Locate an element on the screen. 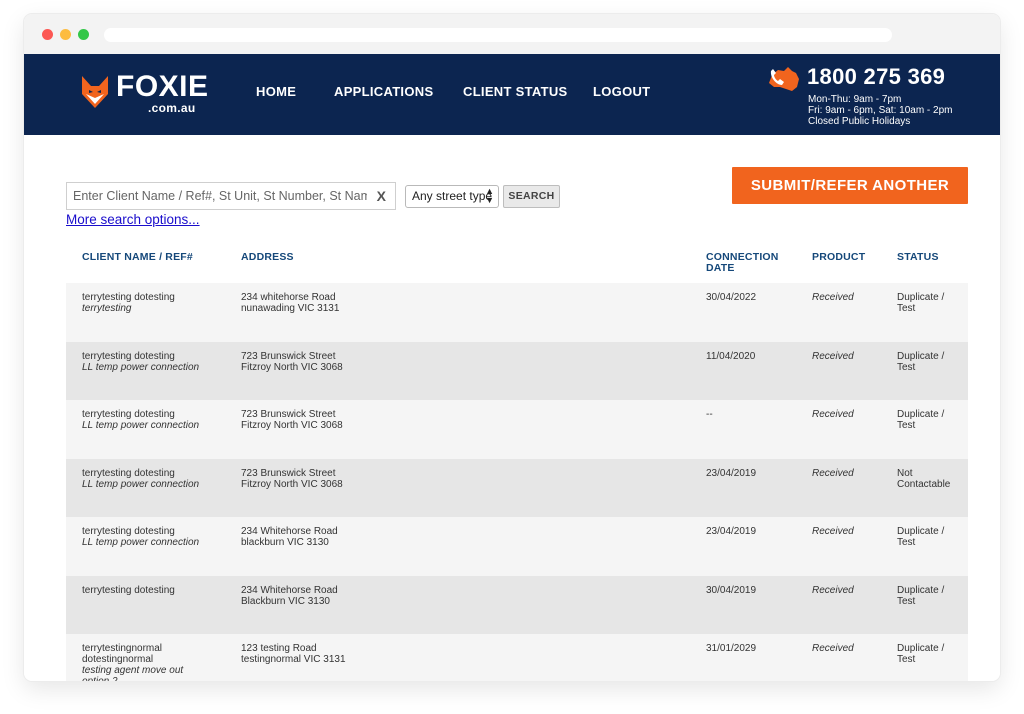 This screenshot has height=714, width=1024. client-name-cell: terrytesting dotesting is located at coordinates (157, 590).